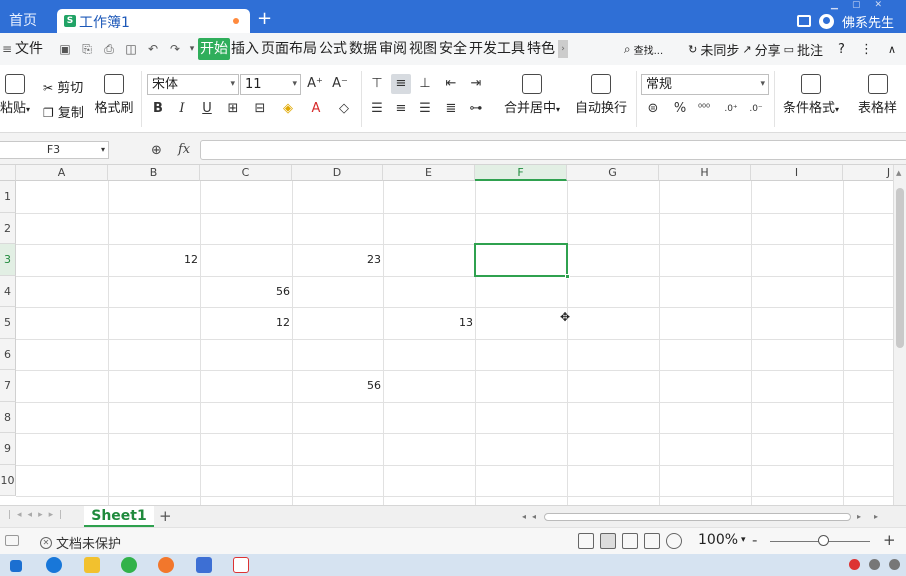 This screenshot has width=906, height=576. Describe the element at coordinates (898, 173) in the screenshot. I see `scroll-up-icon: ▲` at that location.